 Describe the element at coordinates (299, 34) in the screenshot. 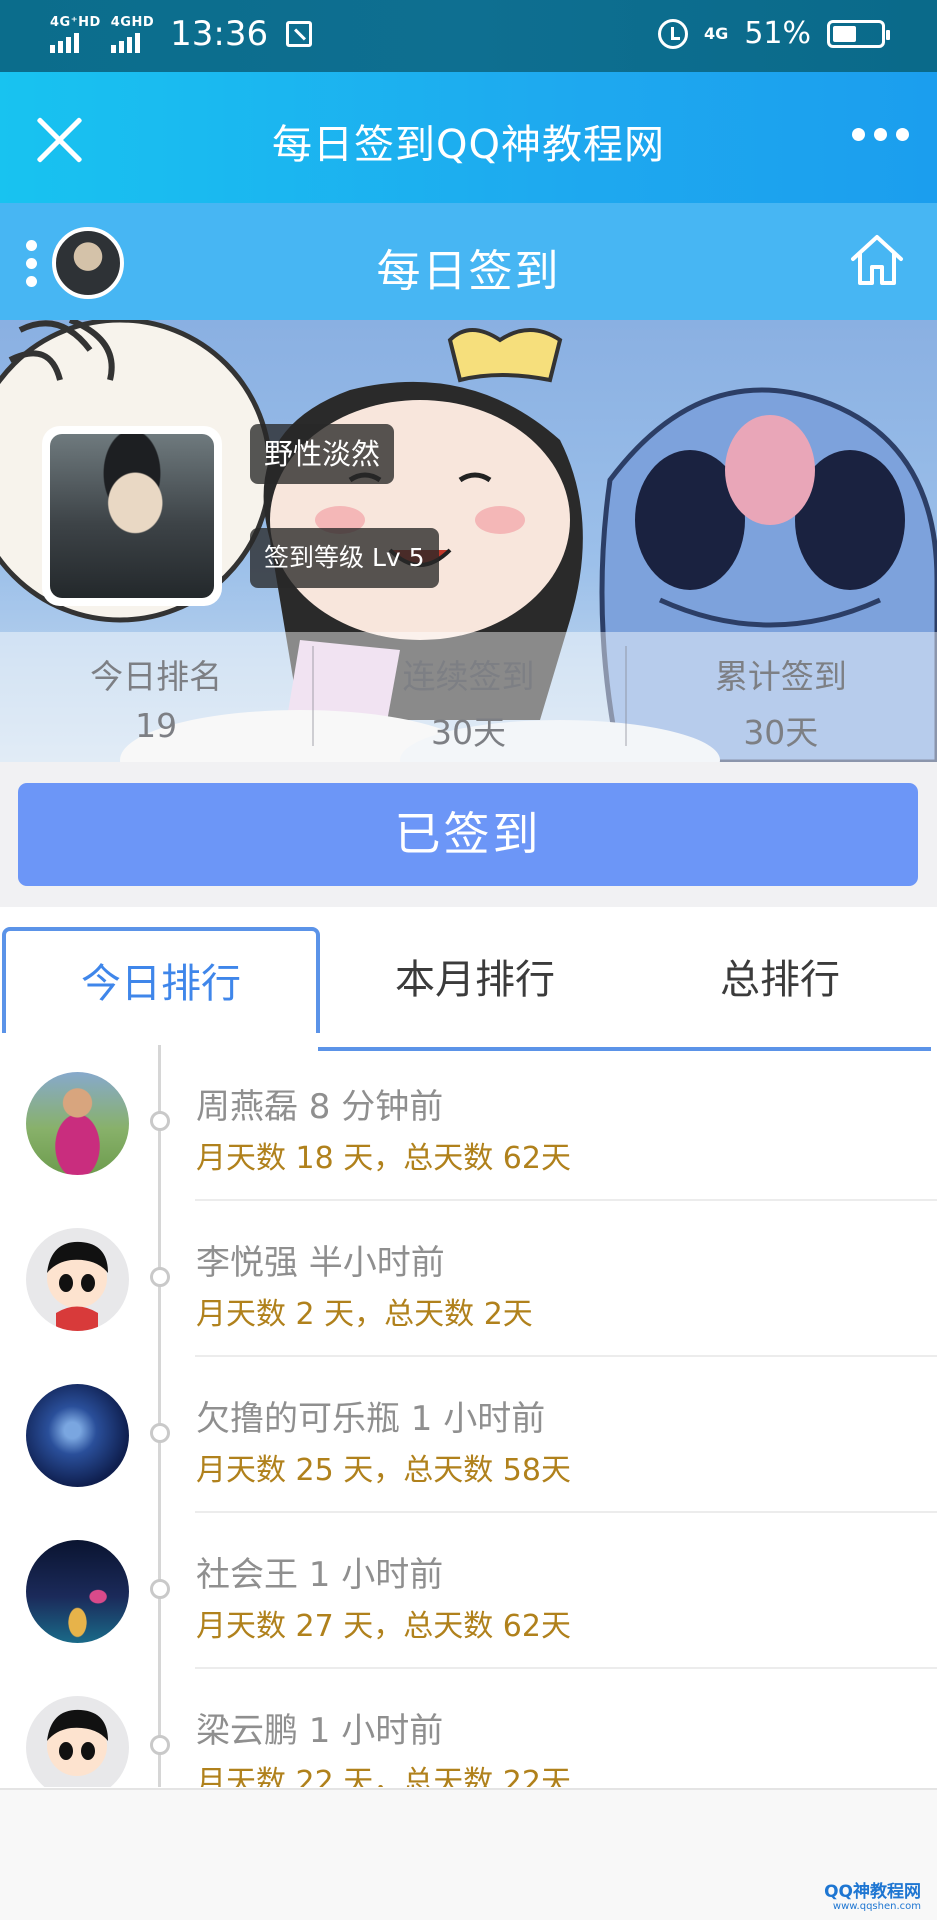

I see `sim-icon` at that location.